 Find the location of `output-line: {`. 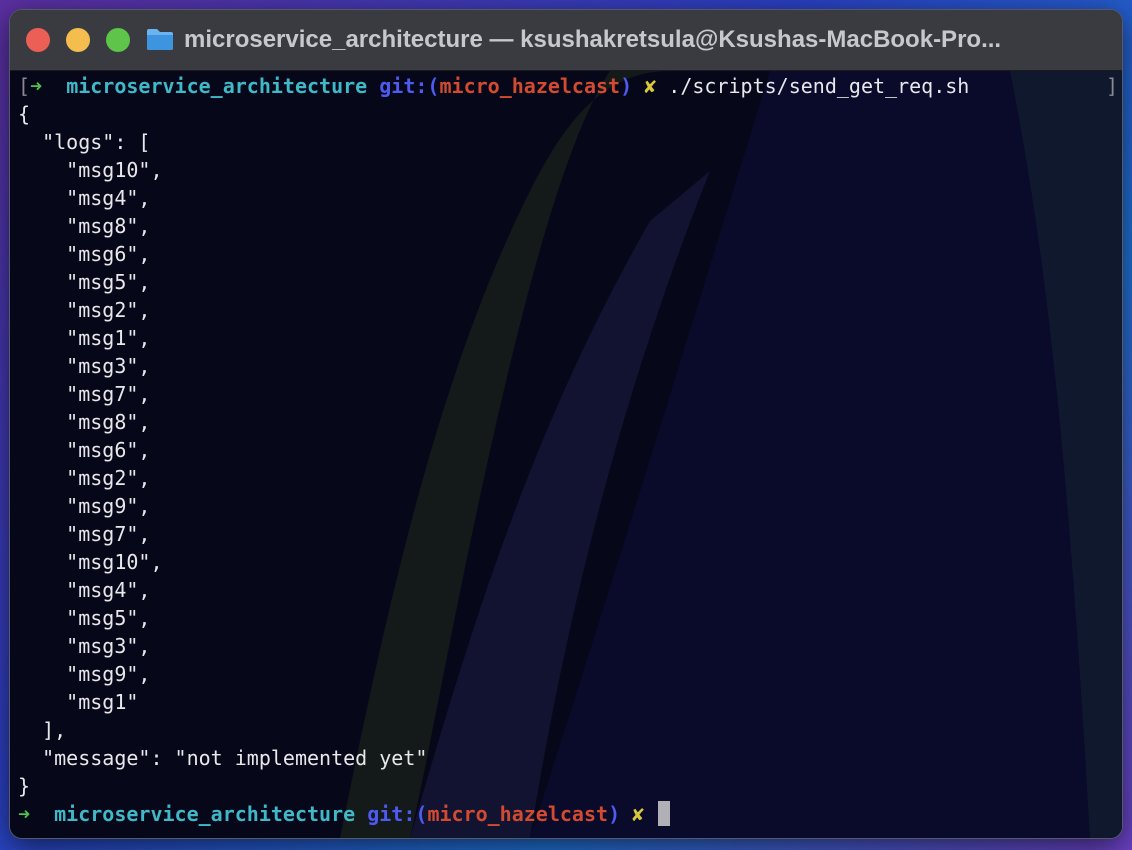

output-line: { is located at coordinates (24, 114).